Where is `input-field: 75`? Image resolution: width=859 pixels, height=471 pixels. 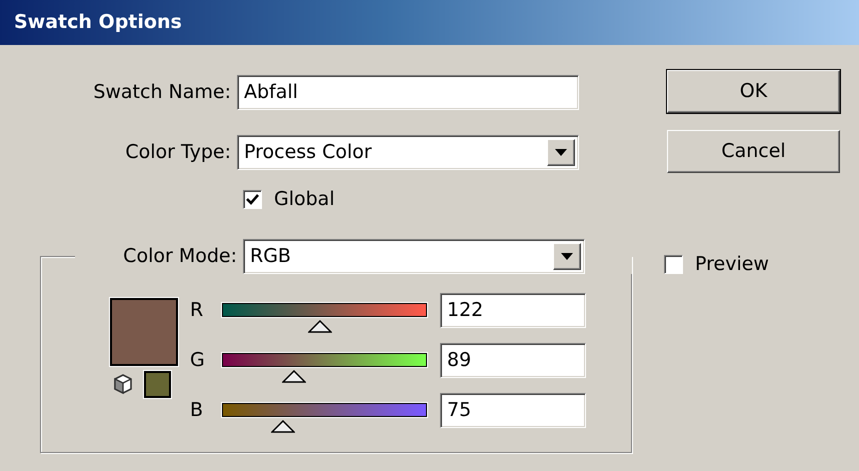 input-field: 75 is located at coordinates (513, 410).